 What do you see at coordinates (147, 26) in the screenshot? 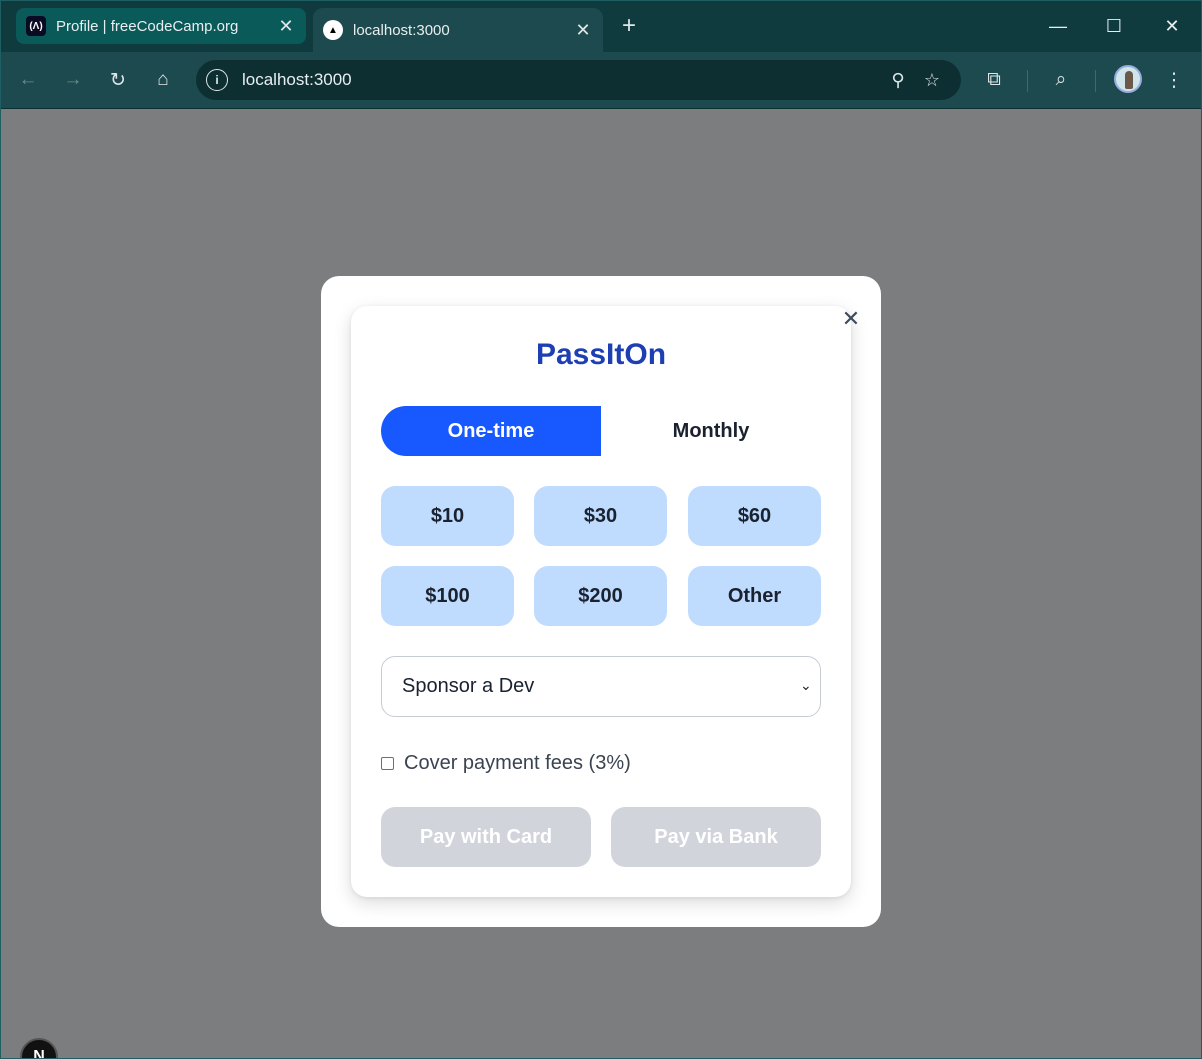
I see `tab-title: Profile | freeCodeCamp.org` at bounding box center [147, 26].